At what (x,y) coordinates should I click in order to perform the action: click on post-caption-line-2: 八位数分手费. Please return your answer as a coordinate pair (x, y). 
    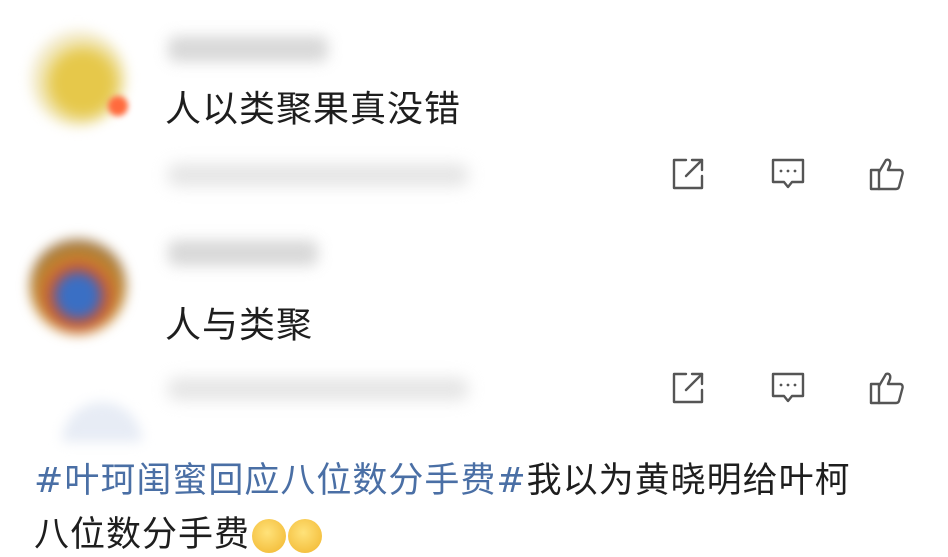
    Looking at the image, I should click on (178, 531).